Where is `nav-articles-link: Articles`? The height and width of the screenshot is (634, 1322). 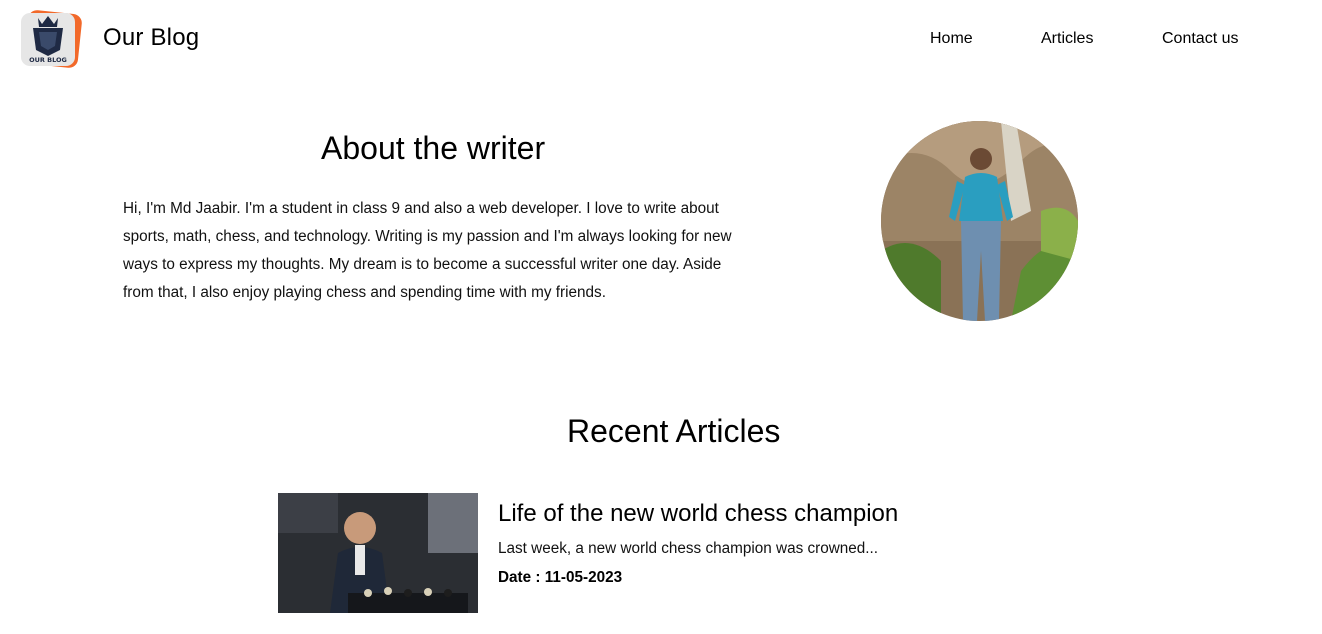
nav-articles-link: Articles is located at coordinates (1067, 39).